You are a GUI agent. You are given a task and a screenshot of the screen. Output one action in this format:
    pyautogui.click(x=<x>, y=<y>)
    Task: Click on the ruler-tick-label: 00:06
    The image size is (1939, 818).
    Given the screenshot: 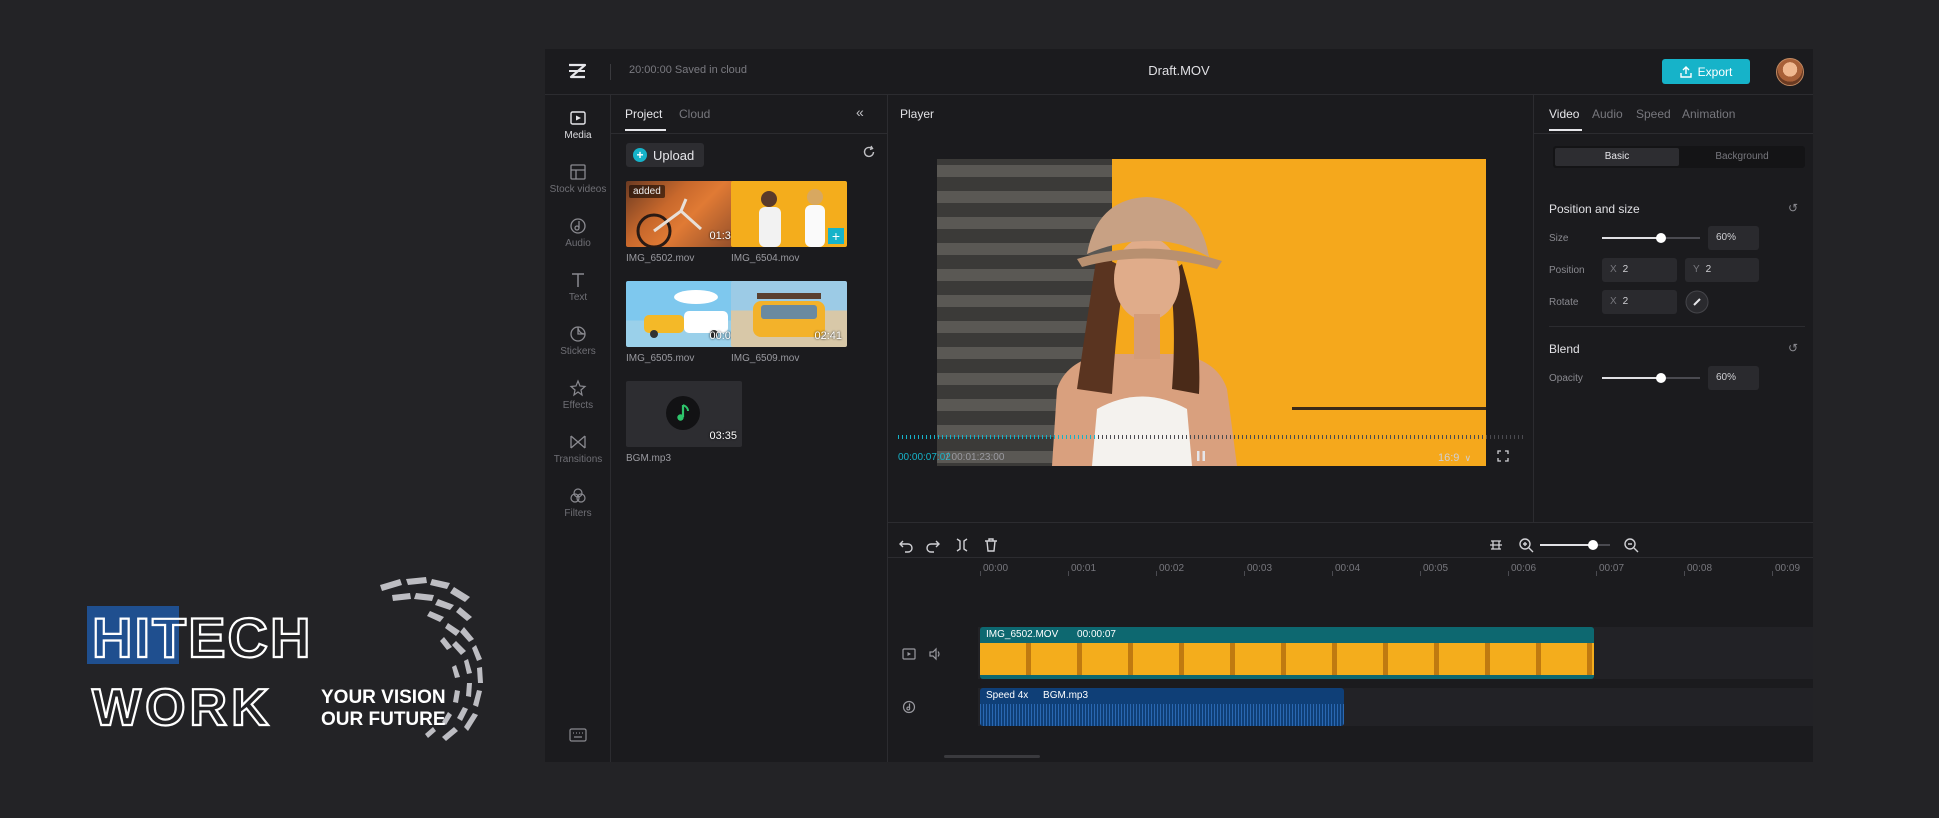 What is the action you would take?
    pyautogui.click(x=1524, y=568)
    